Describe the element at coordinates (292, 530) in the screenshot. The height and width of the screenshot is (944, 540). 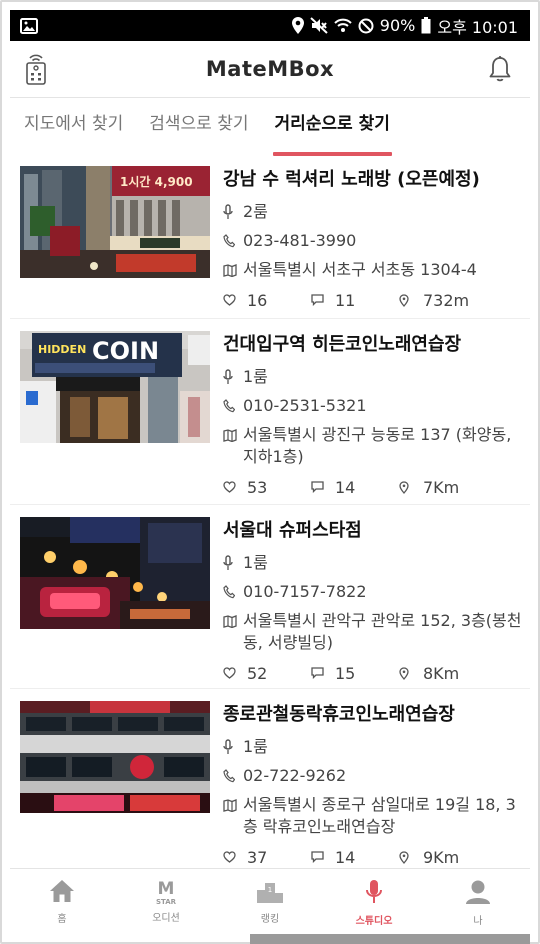
I see `karaoke-name: 서울대 슈퍼스타점` at that location.